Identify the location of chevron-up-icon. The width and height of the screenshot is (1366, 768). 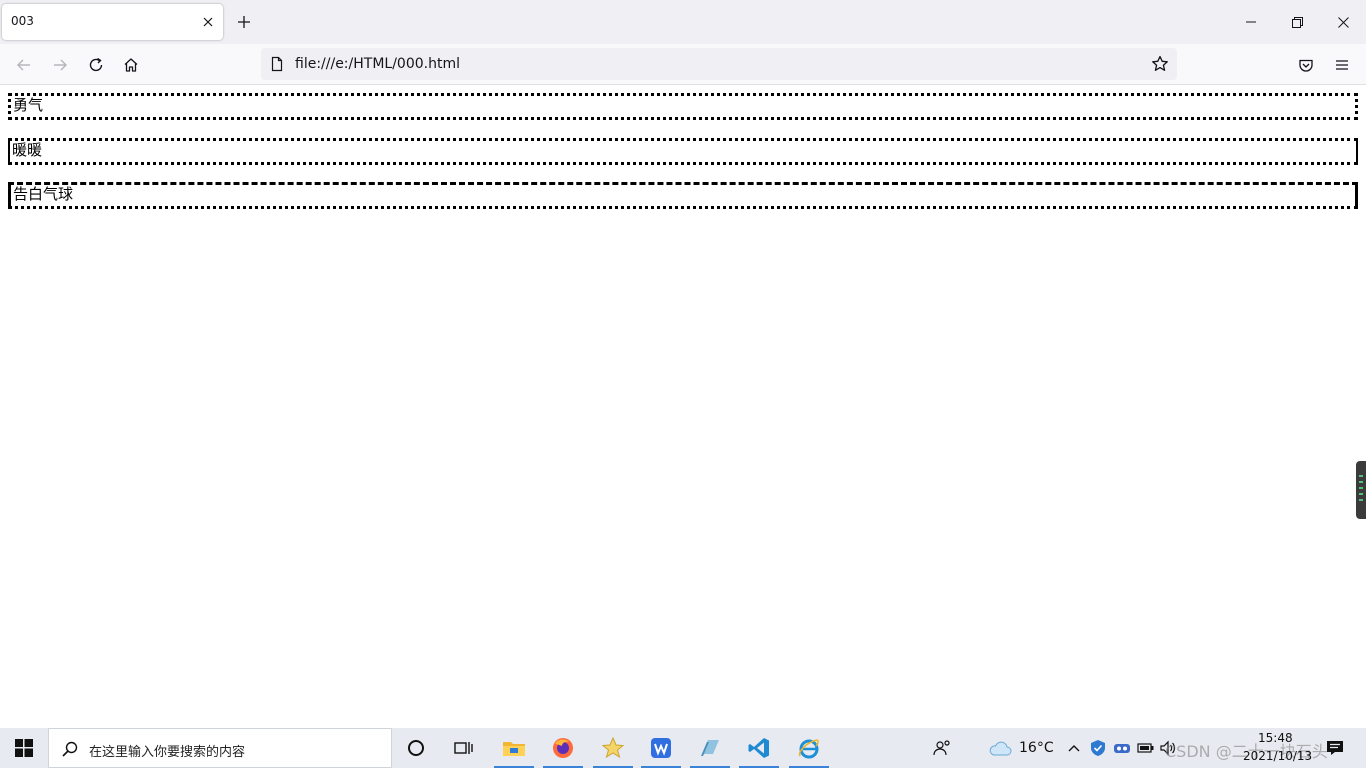
(1074, 748).